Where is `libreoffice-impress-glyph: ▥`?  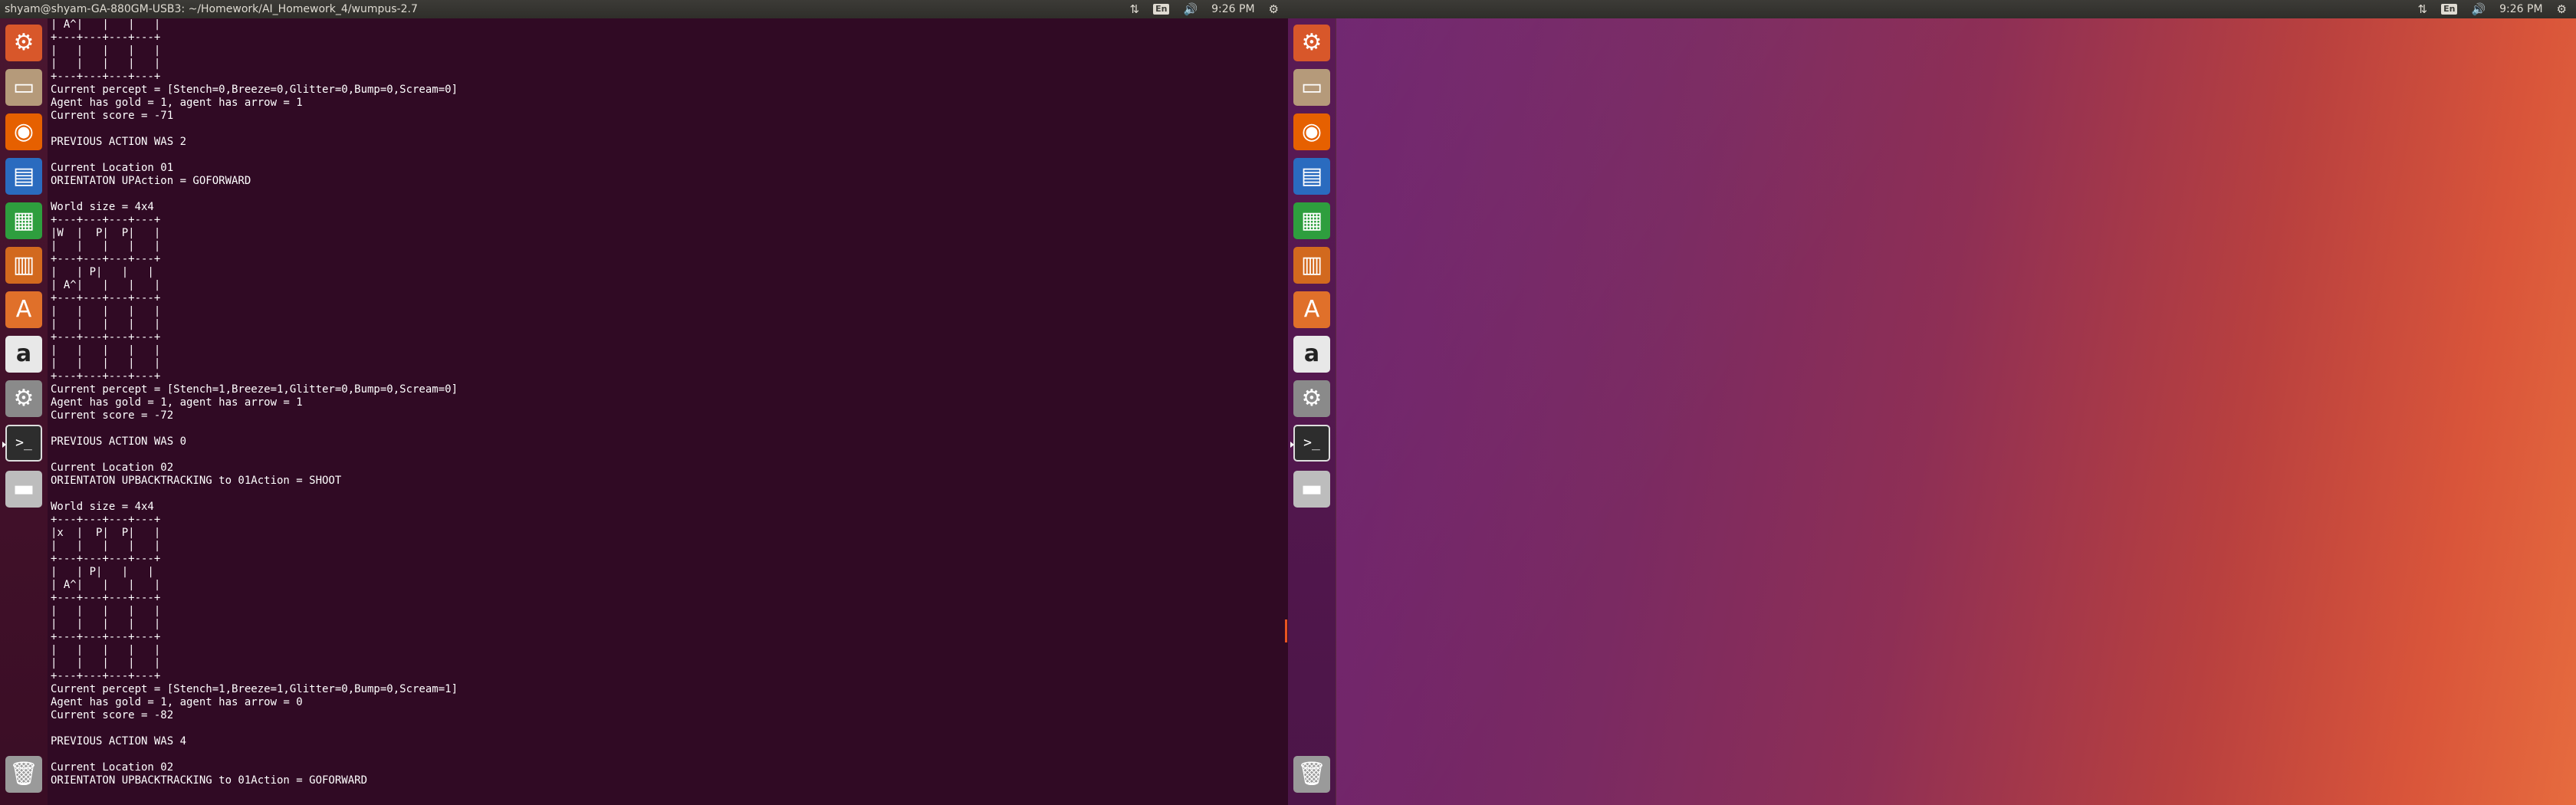 libreoffice-impress-glyph: ▥ is located at coordinates (24, 264).